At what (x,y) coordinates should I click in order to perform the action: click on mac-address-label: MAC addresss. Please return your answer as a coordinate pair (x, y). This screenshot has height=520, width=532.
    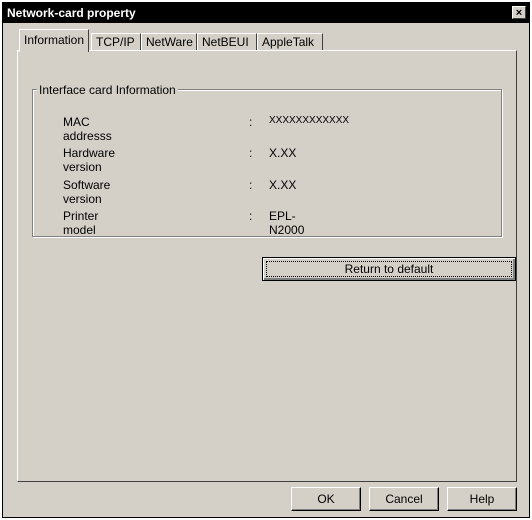
    Looking at the image, I should click on (87, 129).